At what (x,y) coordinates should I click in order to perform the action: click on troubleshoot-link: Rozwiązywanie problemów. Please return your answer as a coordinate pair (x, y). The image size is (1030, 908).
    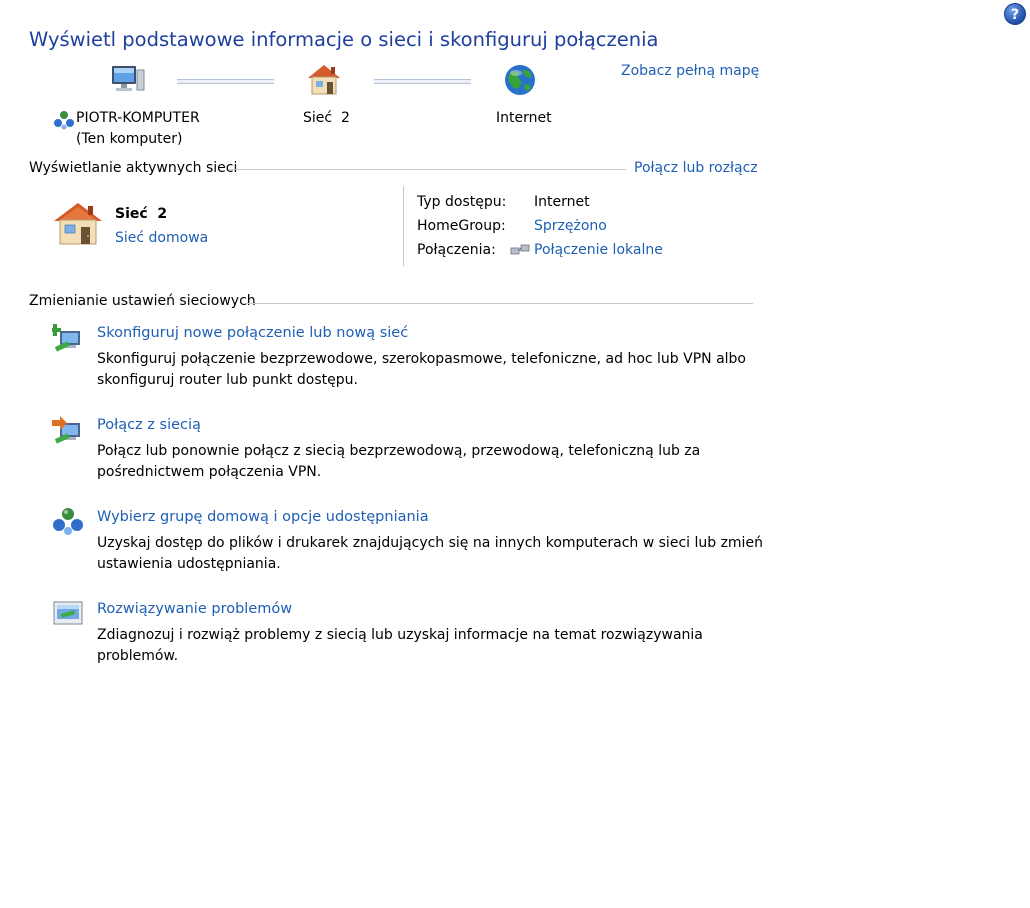
    Looking at the image, I should click on (194, 609).